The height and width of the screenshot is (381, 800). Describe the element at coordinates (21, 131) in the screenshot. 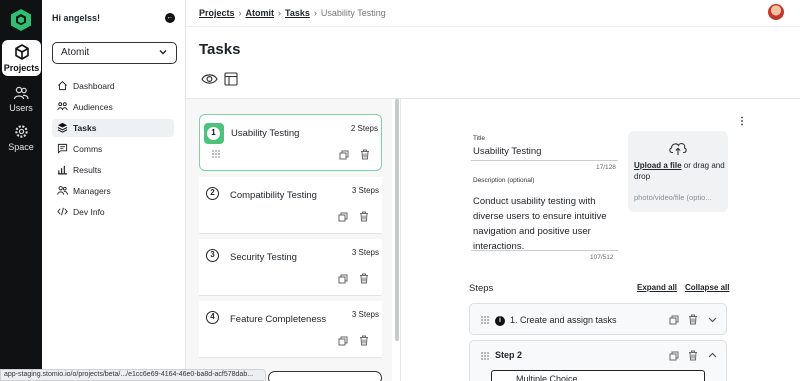

I see `gear-icon` at that location.